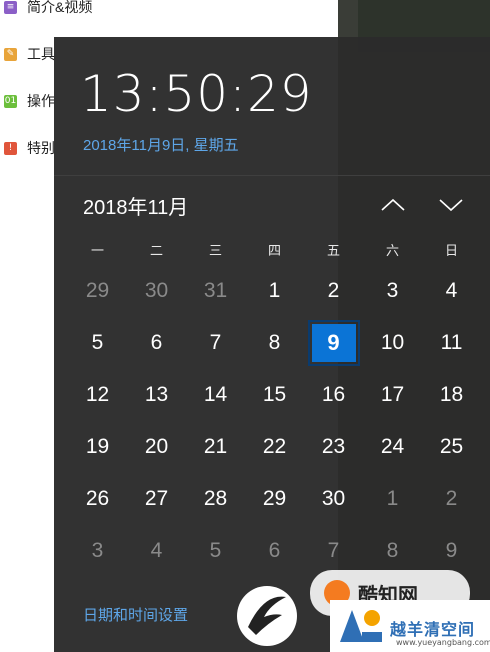 This screenshot has width=490, height=652. I want to click on calendar-day: 25, so click(451, 447).